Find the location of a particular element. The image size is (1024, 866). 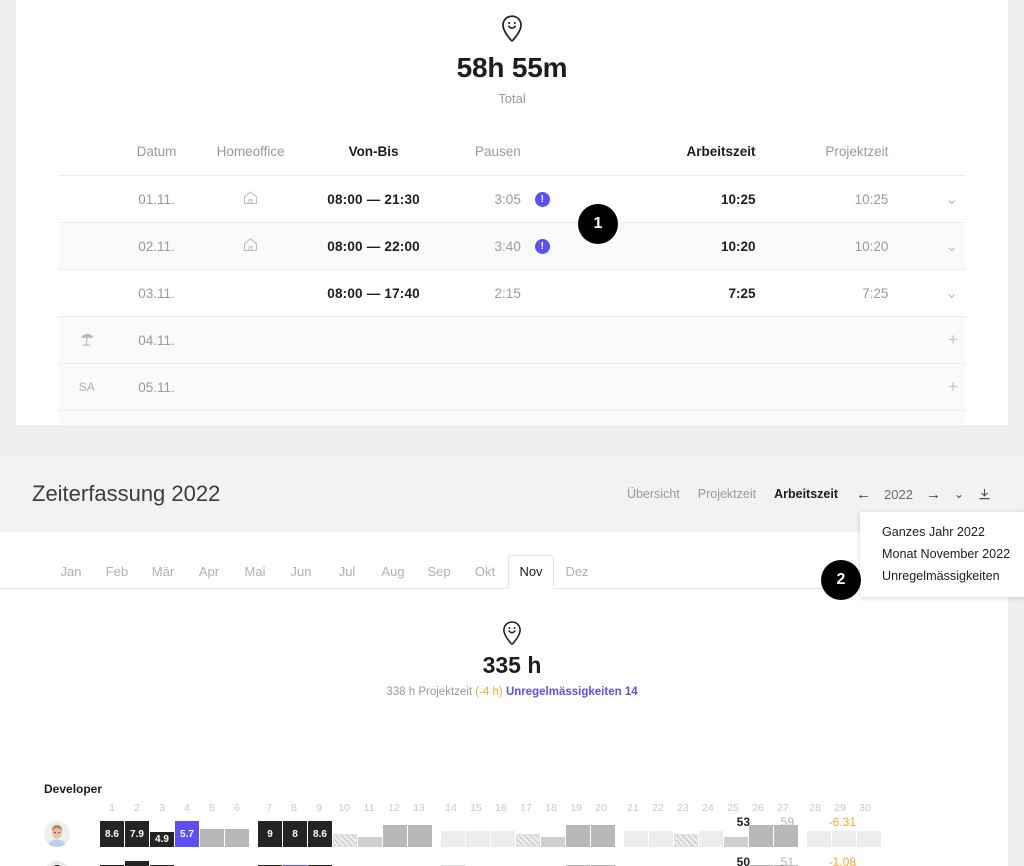

tab-jun: Jun is located at coordinates (301, 572).